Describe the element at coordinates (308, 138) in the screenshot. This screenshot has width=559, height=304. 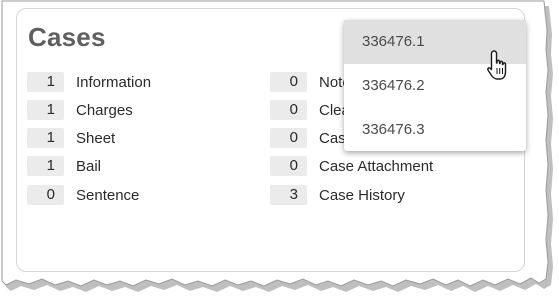
I see `case-row-case: 0 Cas` at that location.